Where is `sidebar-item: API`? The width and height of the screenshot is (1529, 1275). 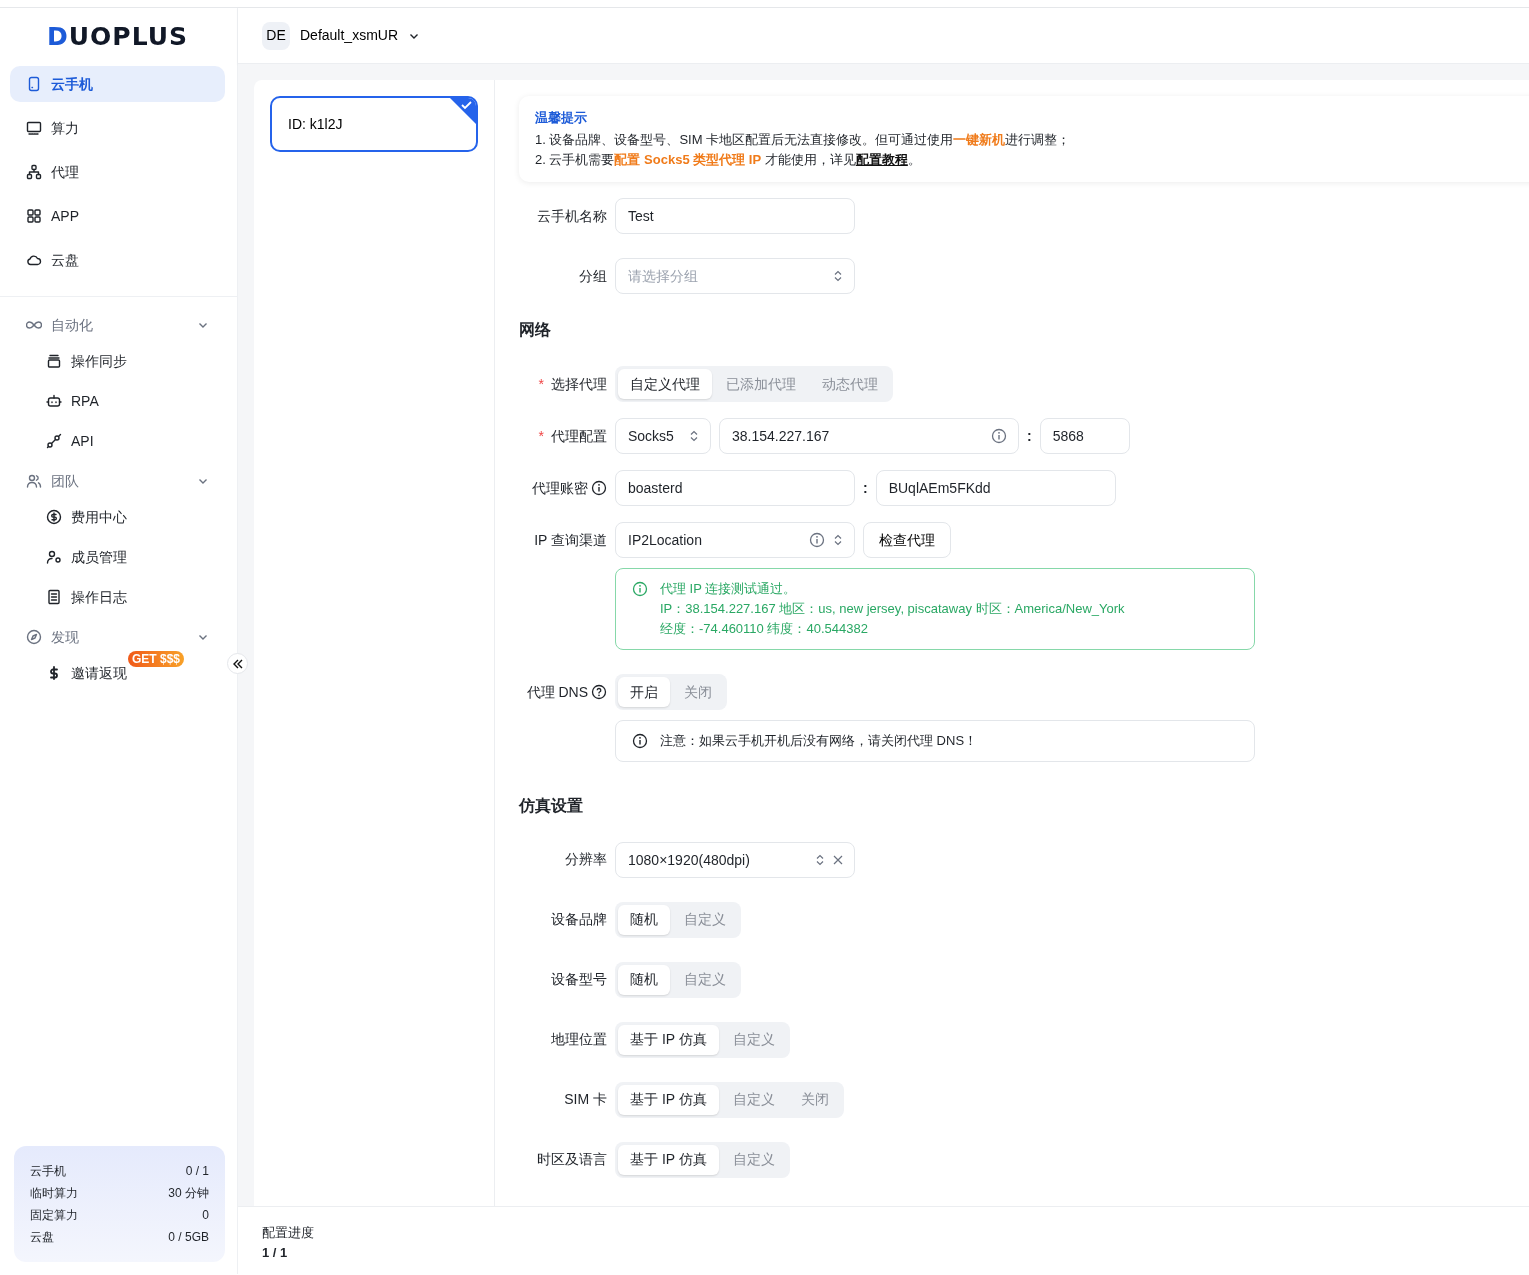
sidebar-item: API is located at coordinates (117, 441).